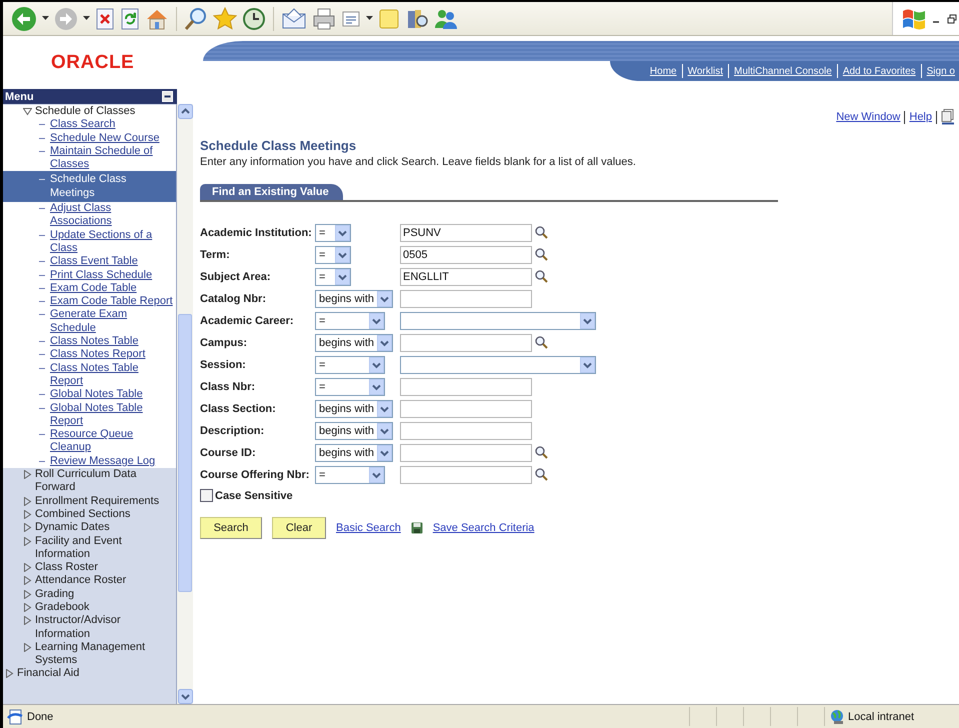 The width and height of the screenshot is (959, 728). I want to click on save-search-link: Save Search Criteria, so click(483, 528).